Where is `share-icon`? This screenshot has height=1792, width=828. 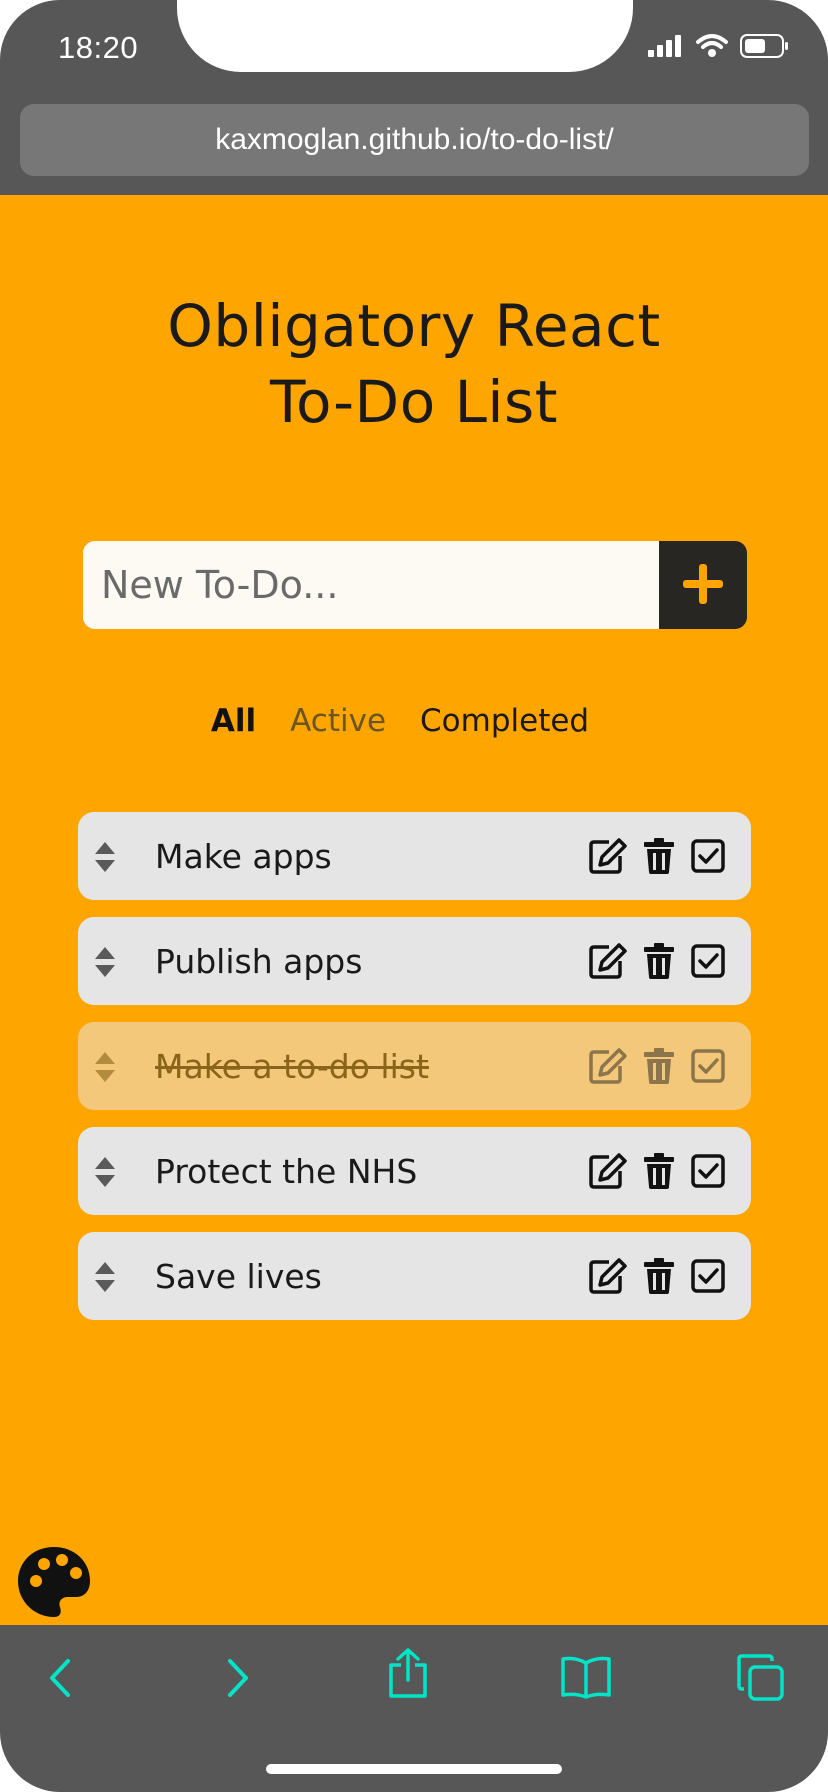 share-icon is located at coordinates (408, 1675).